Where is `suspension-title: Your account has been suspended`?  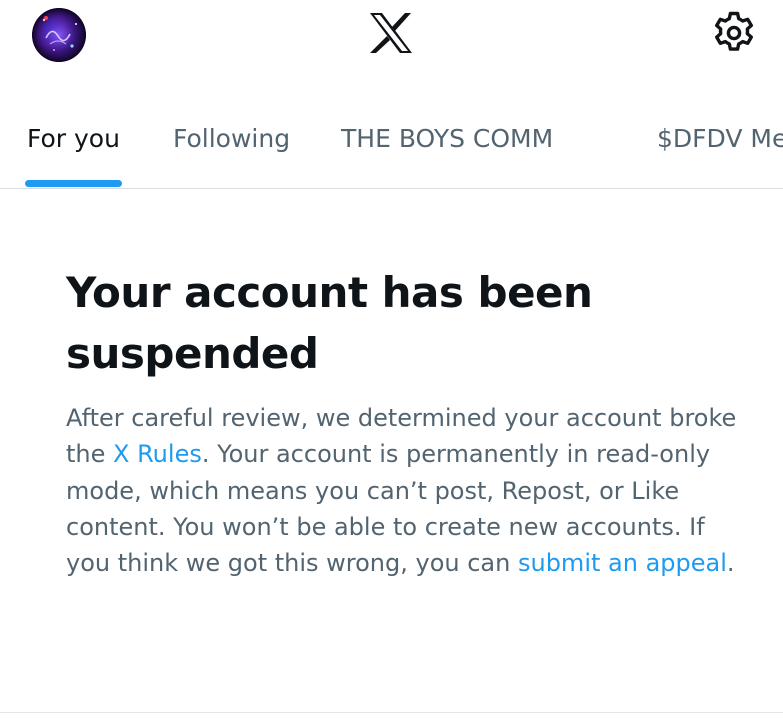
suspension-title: Your account has been suspended is located at coordinates (329, 323).